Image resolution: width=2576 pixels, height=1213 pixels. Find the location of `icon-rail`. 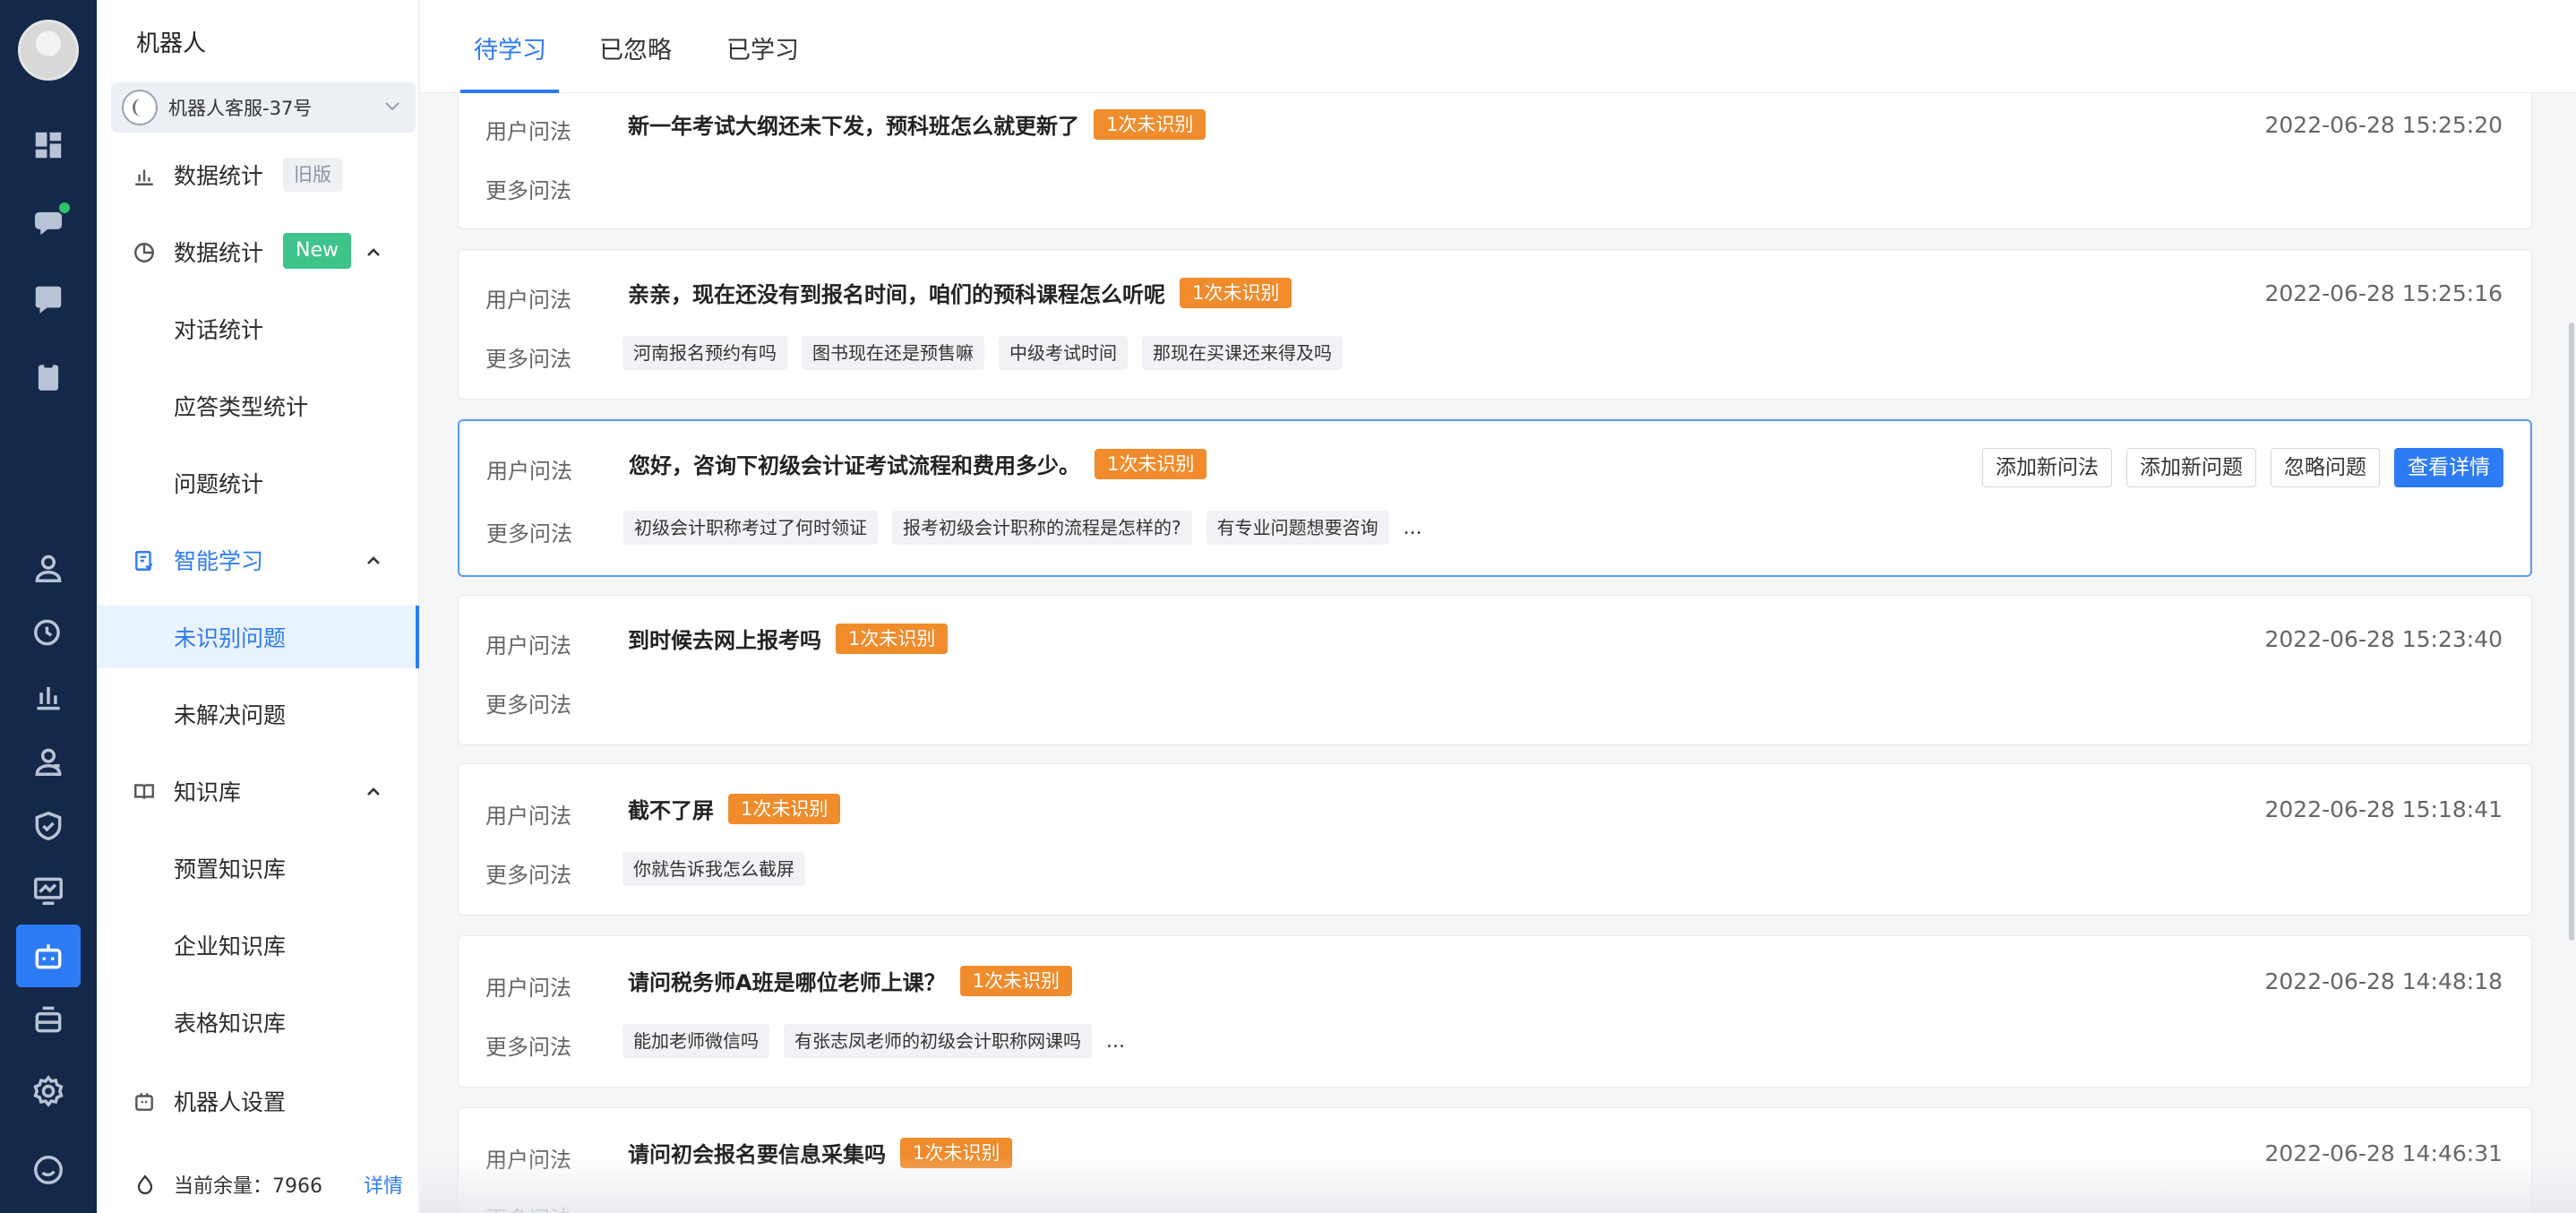

icon-rail is located at coordinates (48, 606).